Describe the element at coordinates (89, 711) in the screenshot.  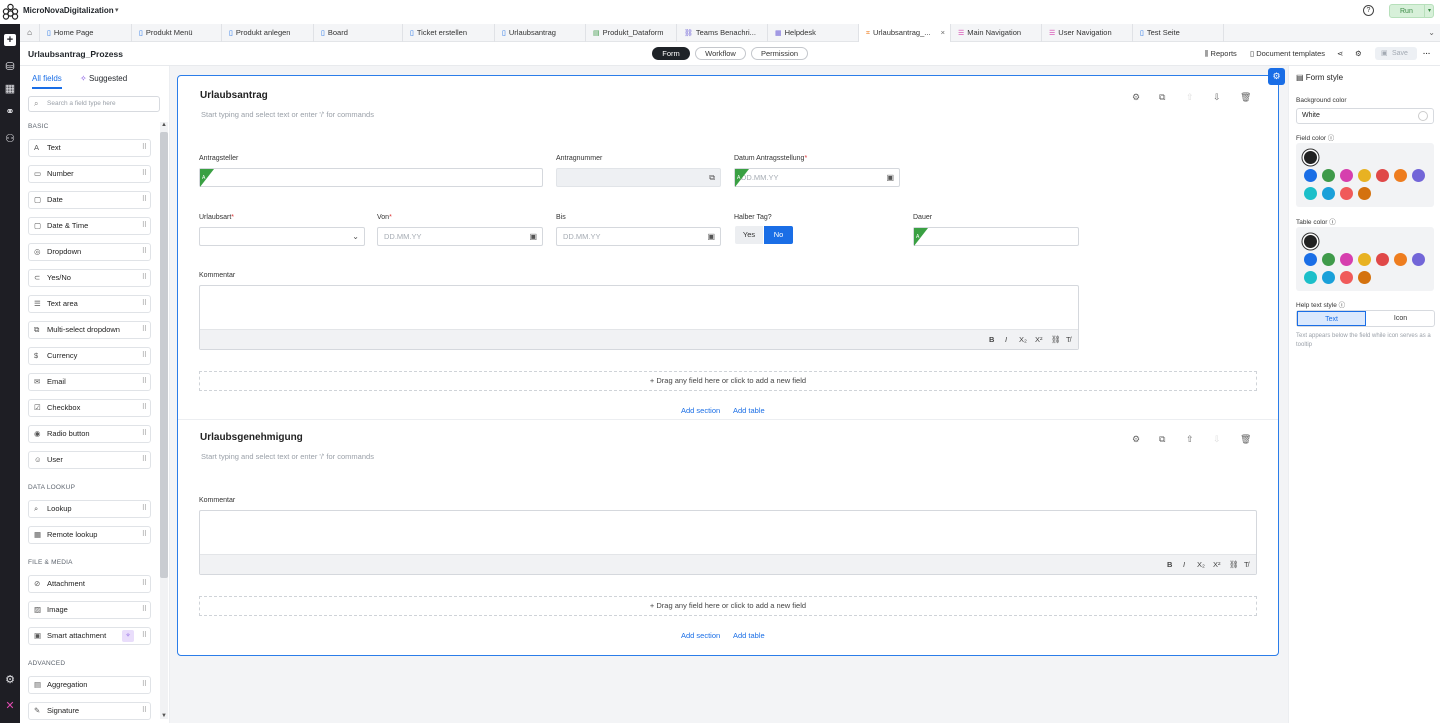
I see `field-type-signature: ✎ Signature ⠿` at that location.